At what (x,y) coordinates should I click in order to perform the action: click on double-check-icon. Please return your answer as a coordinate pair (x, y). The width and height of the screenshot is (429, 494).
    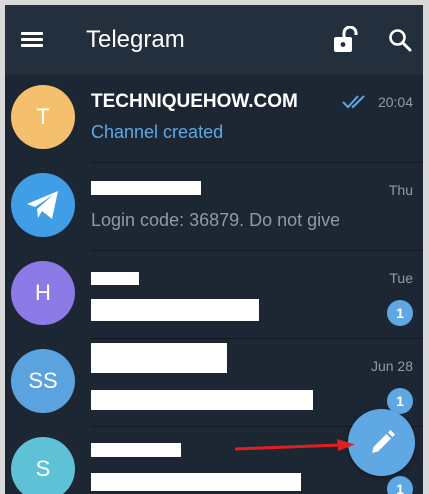
    Looking at the image, I should click on (353, 102).